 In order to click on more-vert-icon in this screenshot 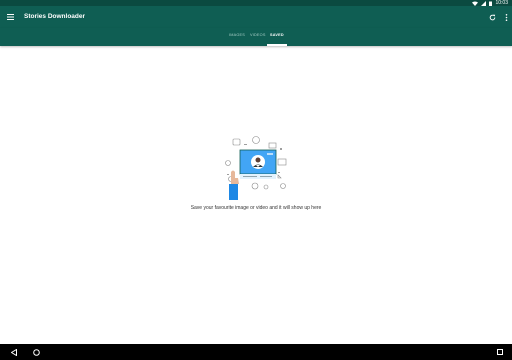, I will do `click(506, 17)`.